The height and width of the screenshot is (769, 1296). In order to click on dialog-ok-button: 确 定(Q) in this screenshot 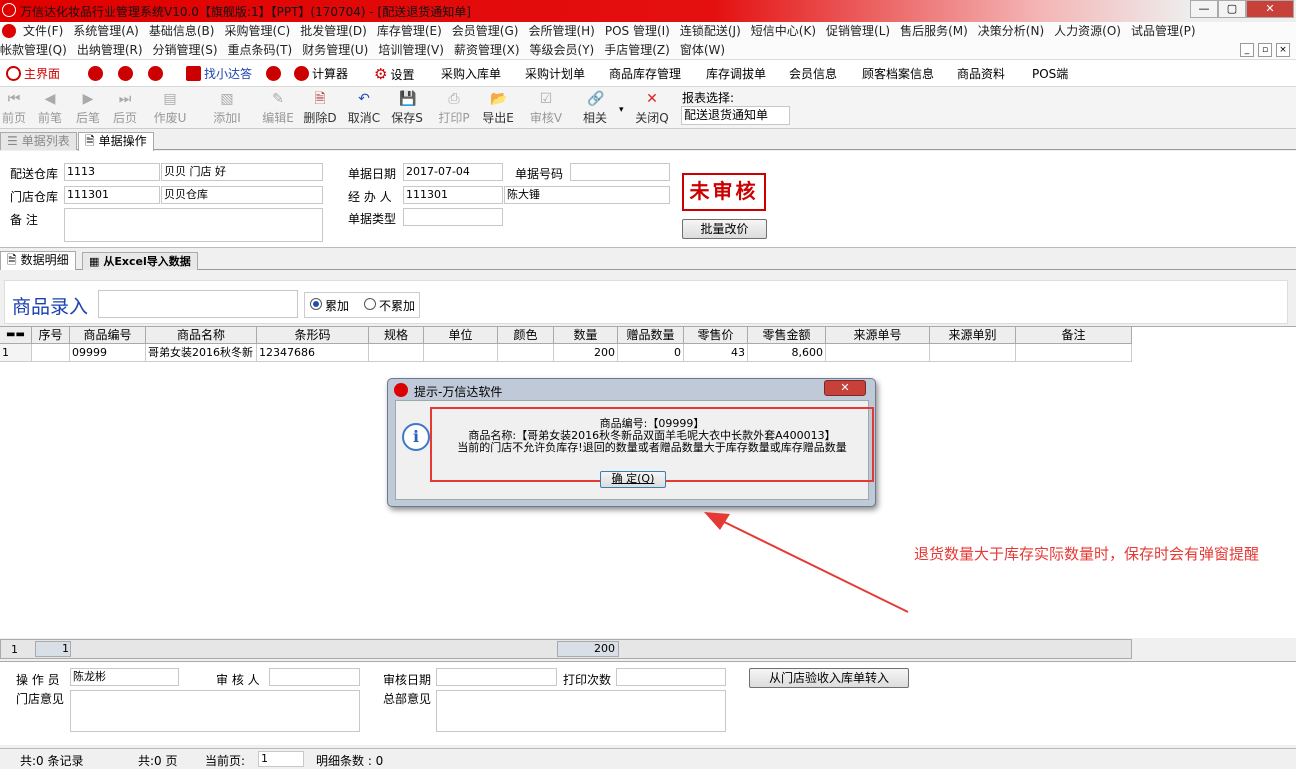, I will do `click(633, 479)`.